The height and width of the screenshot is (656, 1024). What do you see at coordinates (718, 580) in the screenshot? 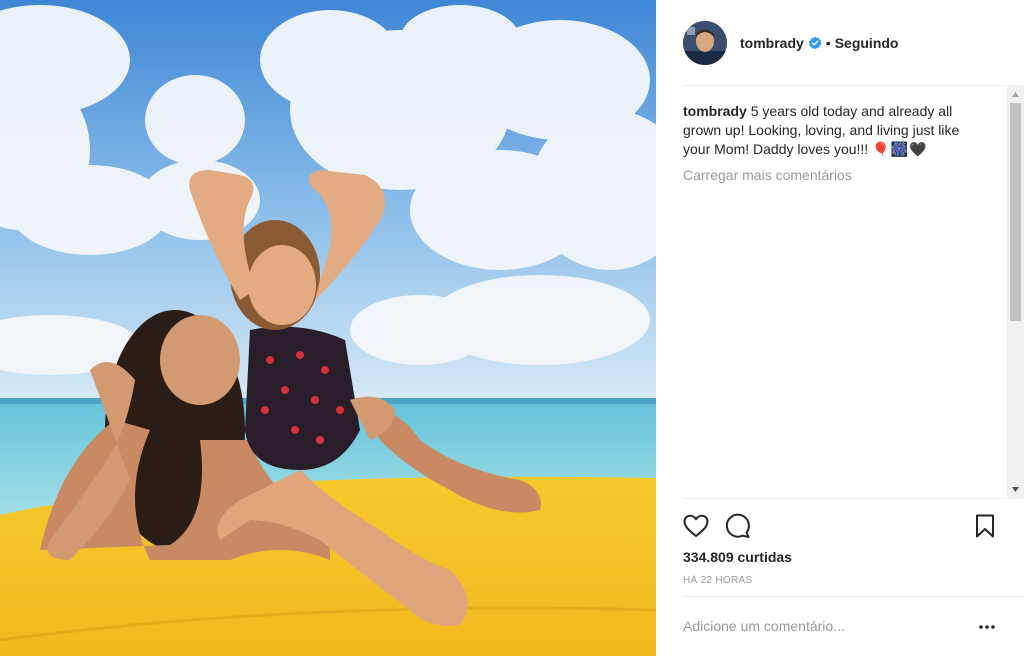
I see `post-timestamp: HÁ 22 HORAS` at bounding box center [718, 580].